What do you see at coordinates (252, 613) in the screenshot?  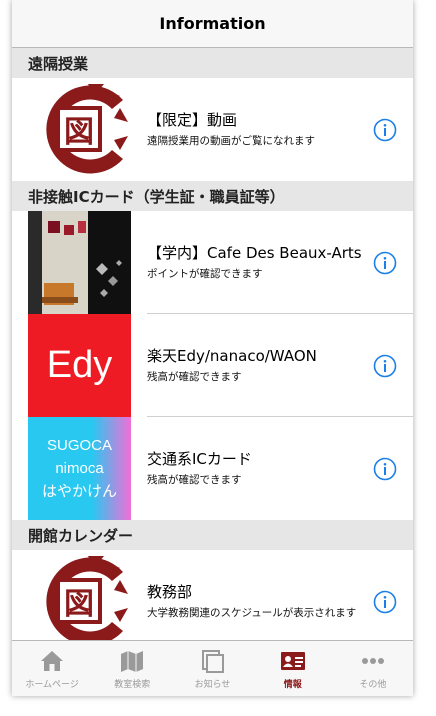 I see `list-item-subtitle: 大学教務関連のスケジュールが表示されます` at bounding box center [252, 613].